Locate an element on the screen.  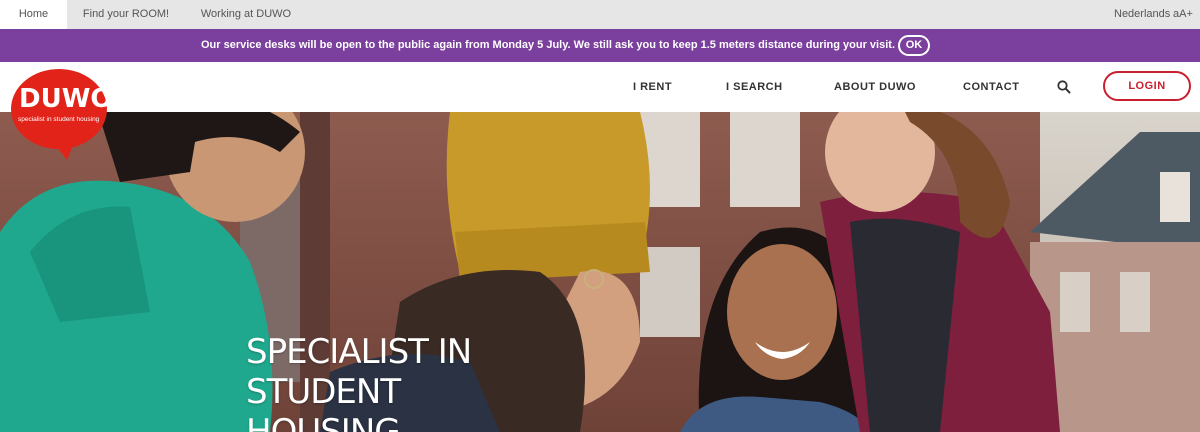
duwo-logo: DUWO specialist in student housing is located at coordinates (61, 115).